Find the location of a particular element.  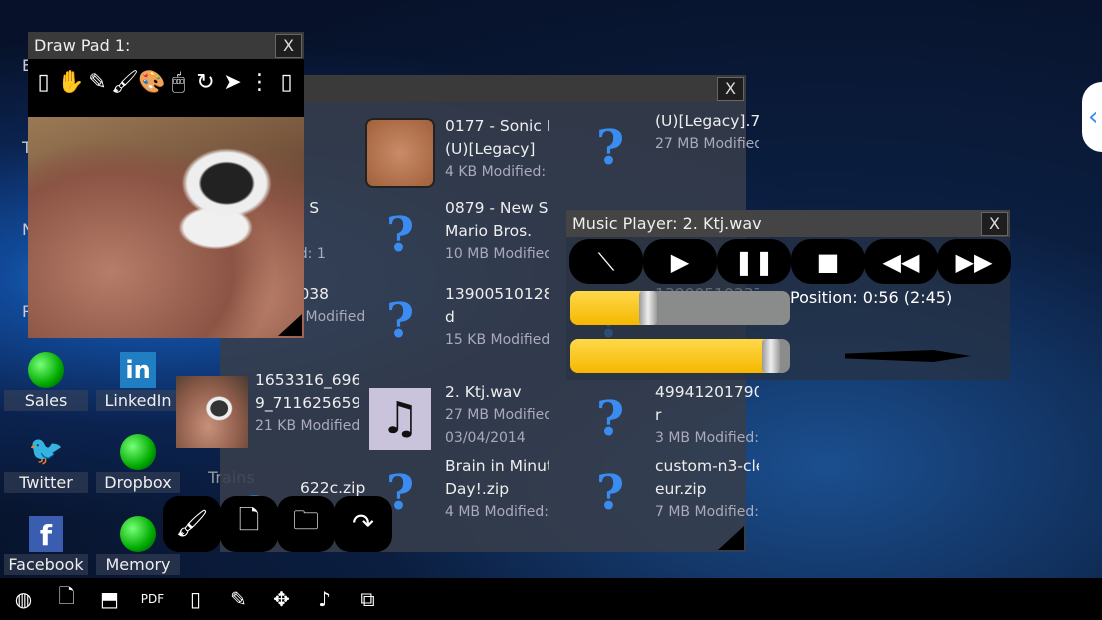

file-item: ? 0879 - New S Mario Bros. 10 MB Modified is located at coordinates (457, 240).